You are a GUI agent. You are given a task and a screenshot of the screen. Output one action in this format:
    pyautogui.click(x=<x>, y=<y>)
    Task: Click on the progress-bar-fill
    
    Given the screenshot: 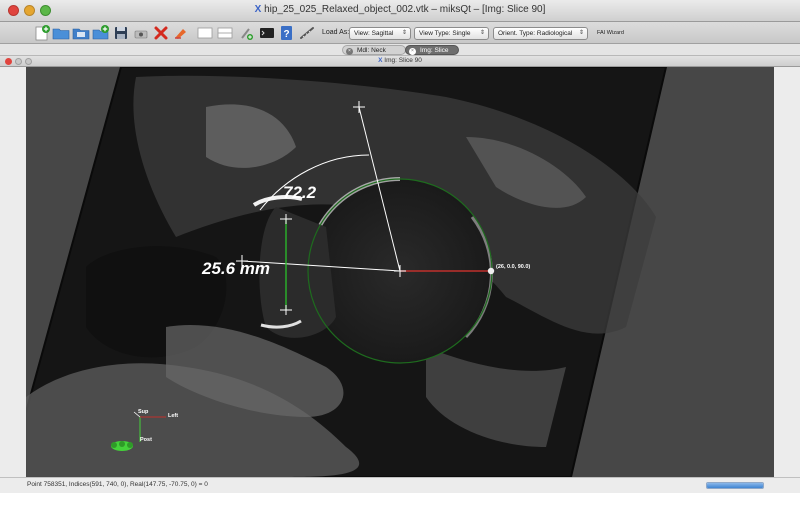 What is the action you would take?
    pyautogui.click(x=735, y=485)
    